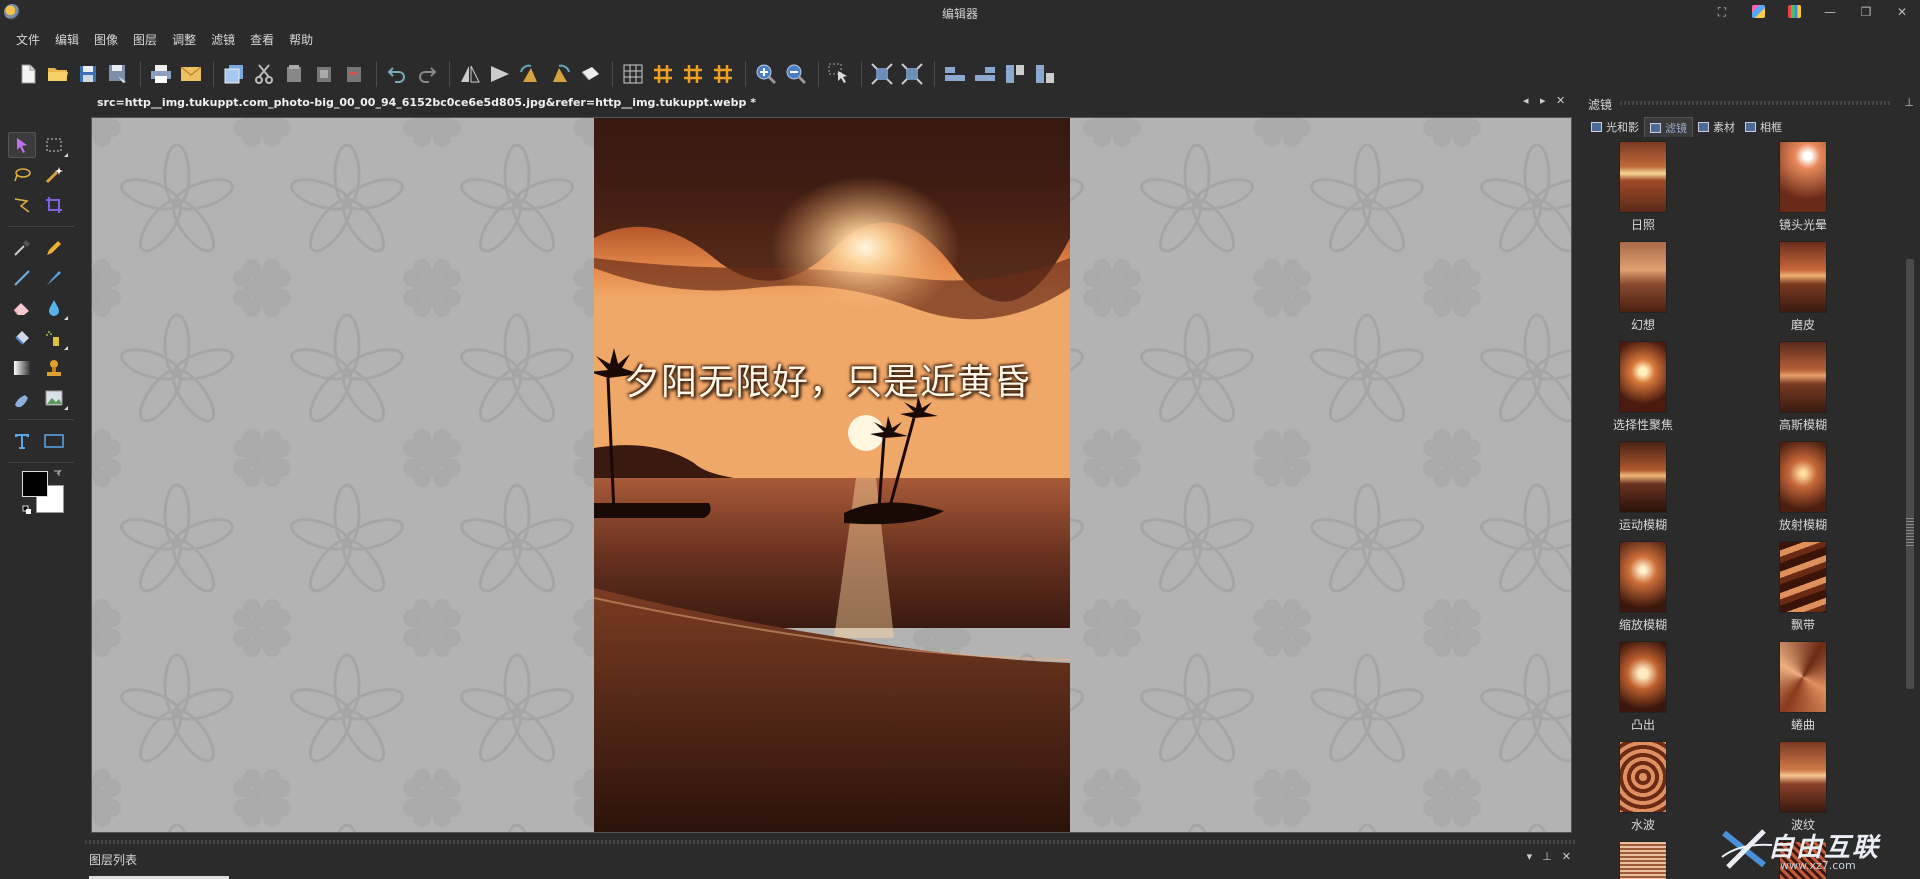 The width and height of the screenshot is (1920, 879). What do you see at coordinates (1045, 74) in the screenshot?
I see `align-top-icon` at bounding box center [1045, 74].